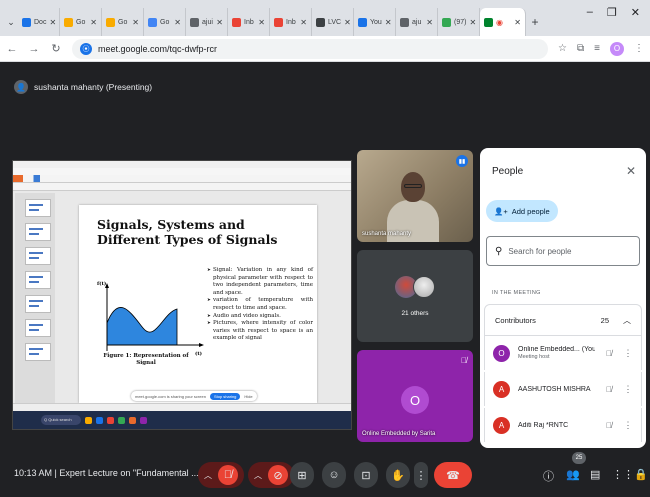  Describe the element at coordinates (415, 296) in the screenshot. I see `others-tile: 21 others` at that location.